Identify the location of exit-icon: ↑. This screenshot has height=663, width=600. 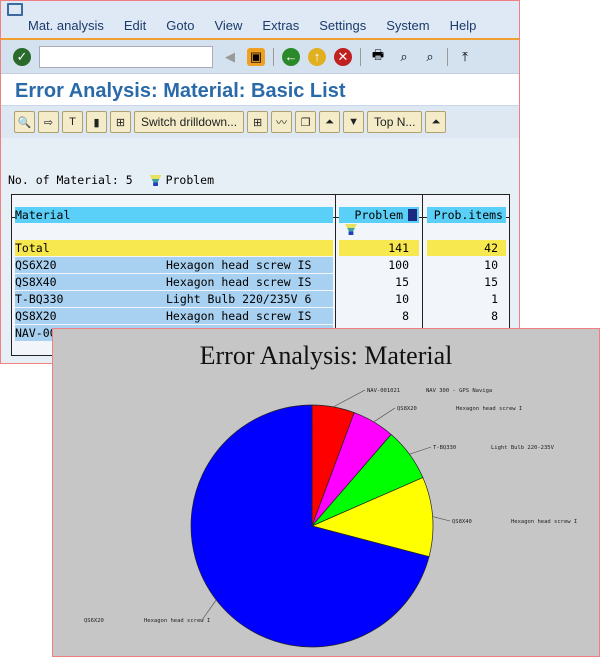
(317, 56).